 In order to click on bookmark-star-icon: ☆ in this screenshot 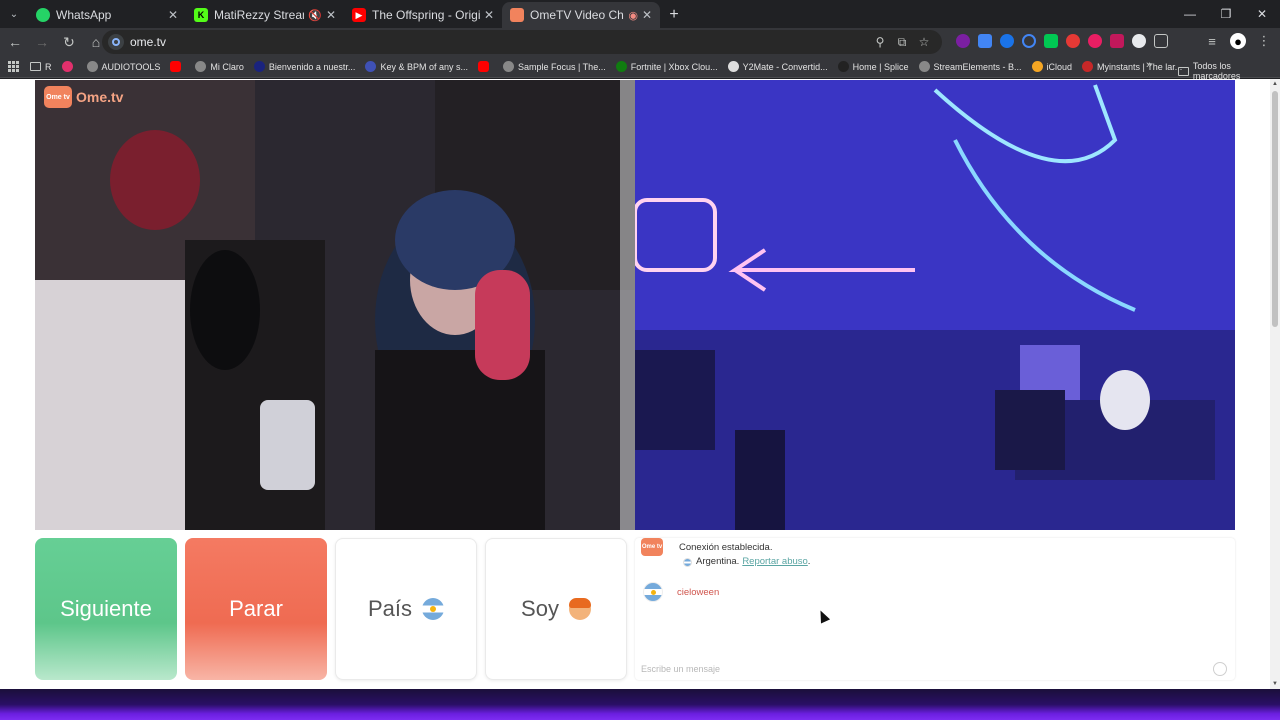, I will do `click(924, 42)`.